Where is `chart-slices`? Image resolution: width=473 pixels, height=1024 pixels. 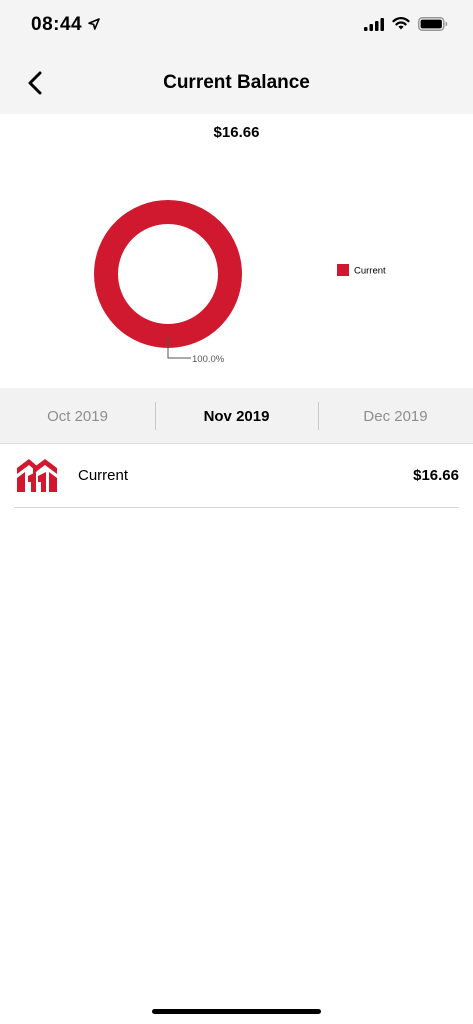 chart-slices is located at coordinates (168, 274).